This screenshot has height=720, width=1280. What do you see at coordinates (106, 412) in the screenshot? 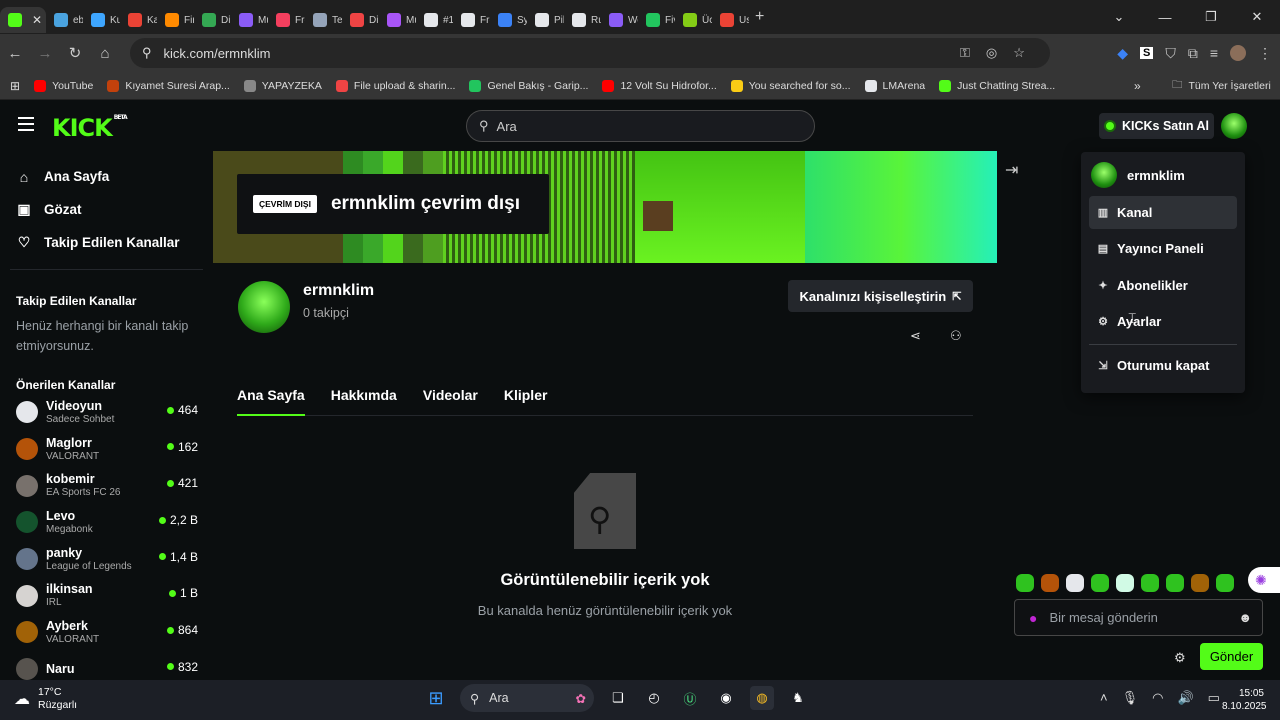
I see `recommended-channel: Videoyun Sadece Sohbet 464` at bounding box center [106, 412].